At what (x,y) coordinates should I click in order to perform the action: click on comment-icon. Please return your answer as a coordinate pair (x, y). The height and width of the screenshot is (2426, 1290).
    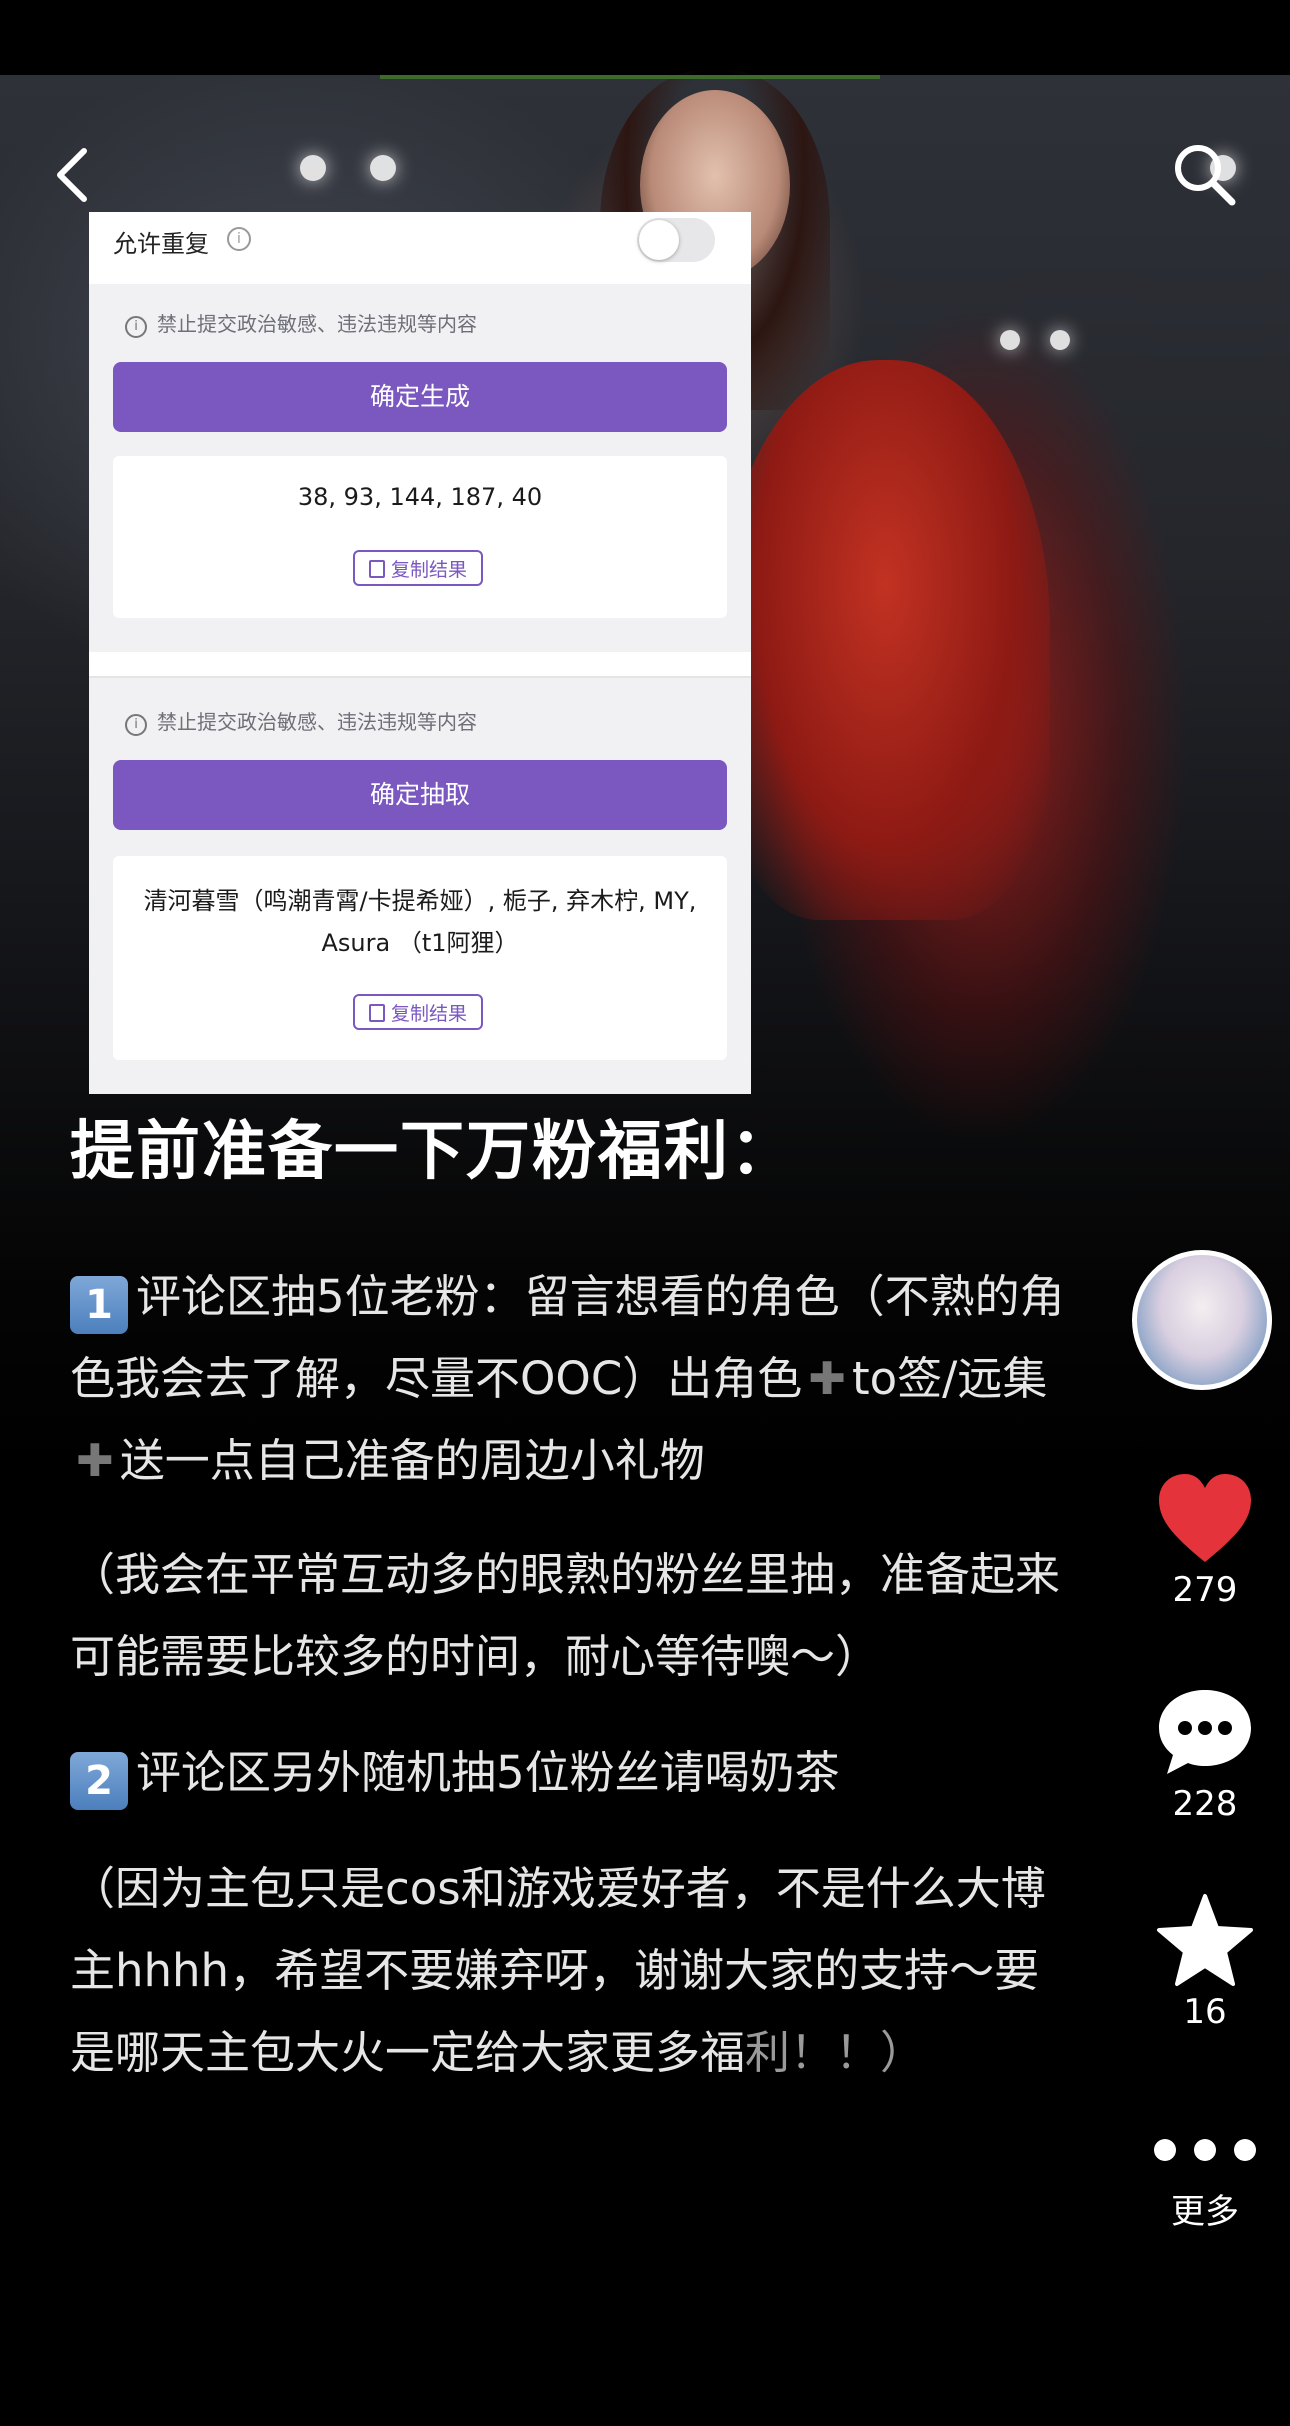
    Looking at the image, I should click on (1205, 1732).